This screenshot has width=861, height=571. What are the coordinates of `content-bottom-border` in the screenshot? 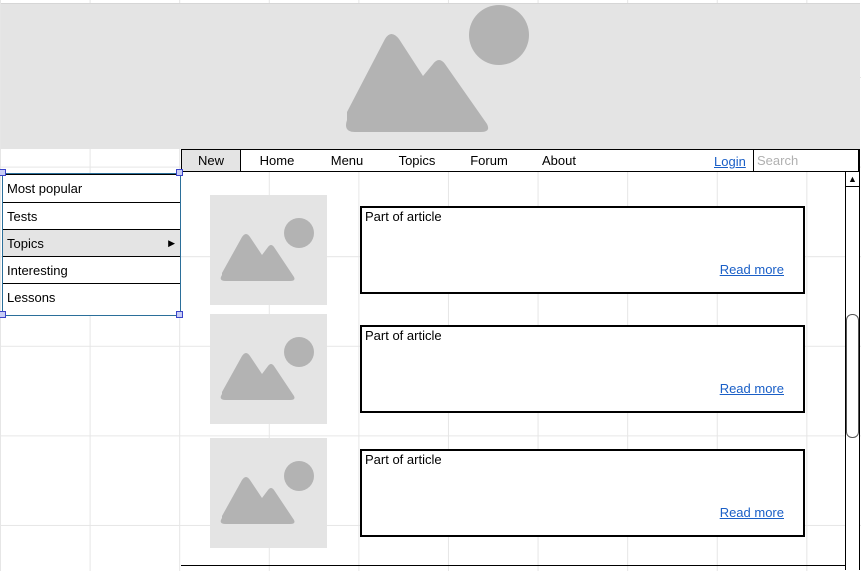 It's located at (513, 565).